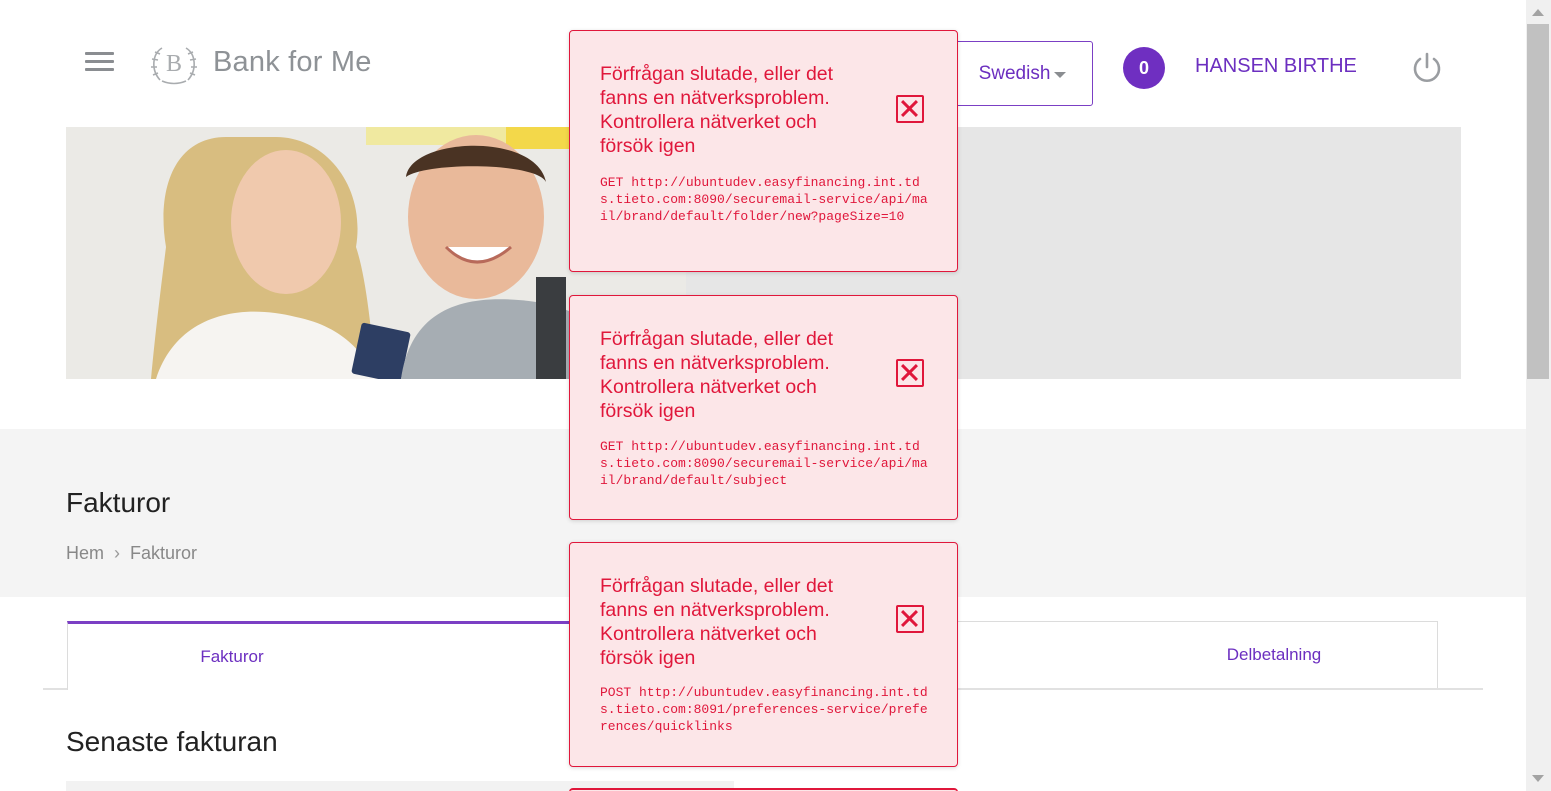 This screenshot has height=791, width=1551. Describe the element at coordinates (118, 502) in the screenshot. I see `page-title: Fakturor` at that location.